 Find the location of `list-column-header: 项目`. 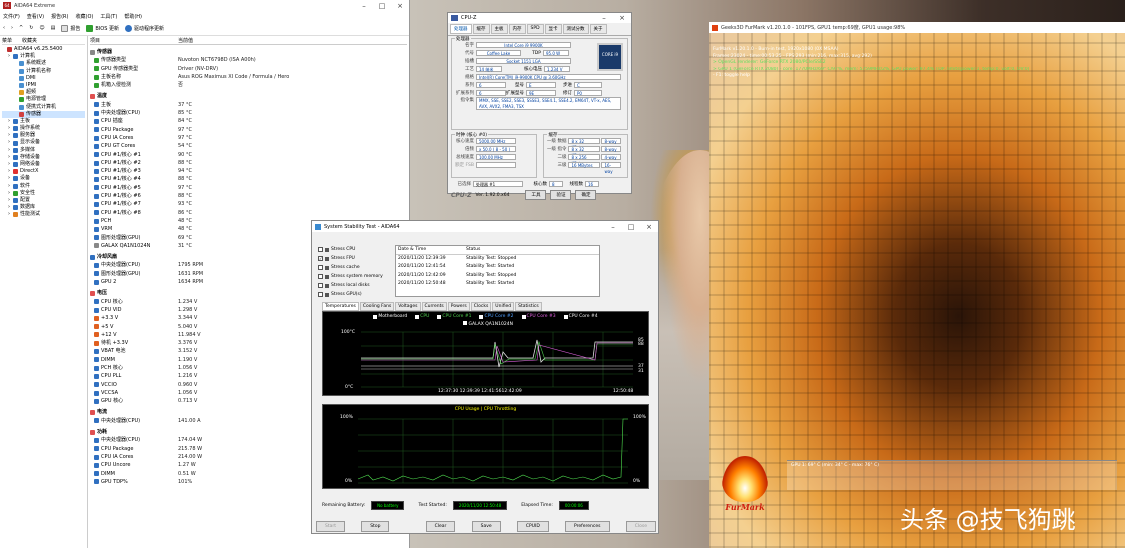

list-column-header: 项目 is located at coordinates (134, 40).